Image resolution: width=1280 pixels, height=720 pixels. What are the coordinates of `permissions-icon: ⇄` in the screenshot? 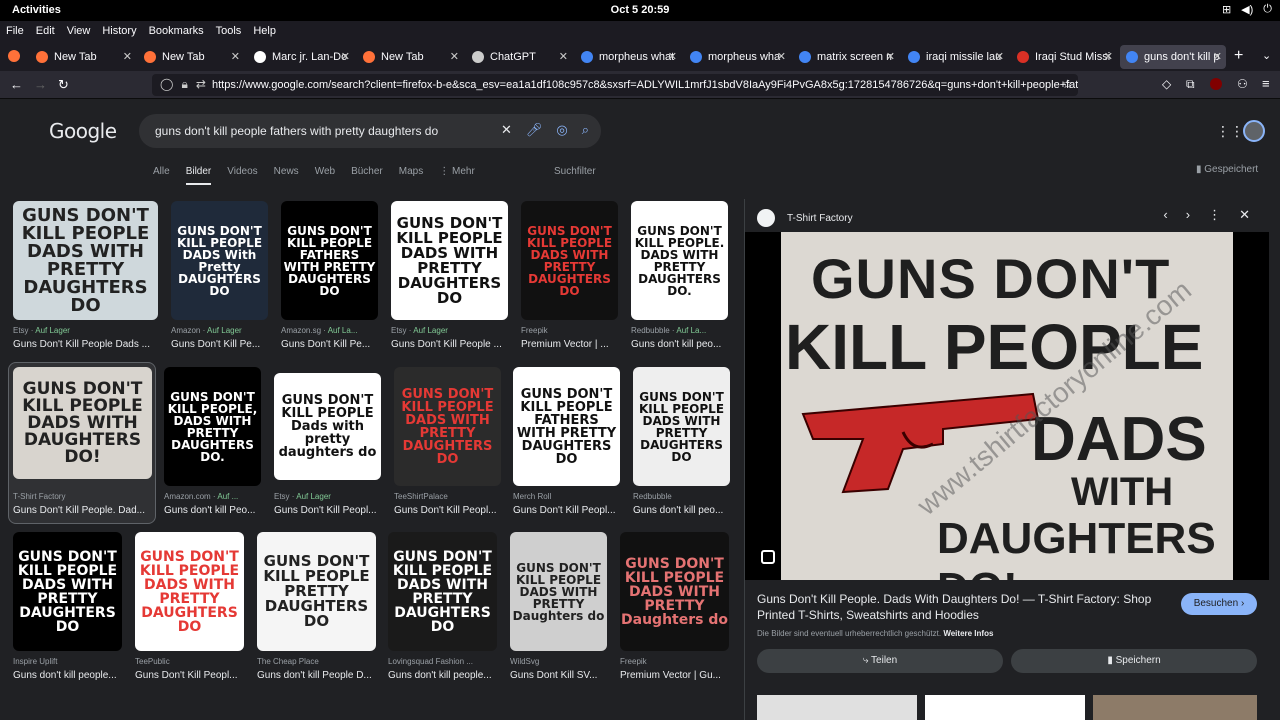 It's located at (201, 84).